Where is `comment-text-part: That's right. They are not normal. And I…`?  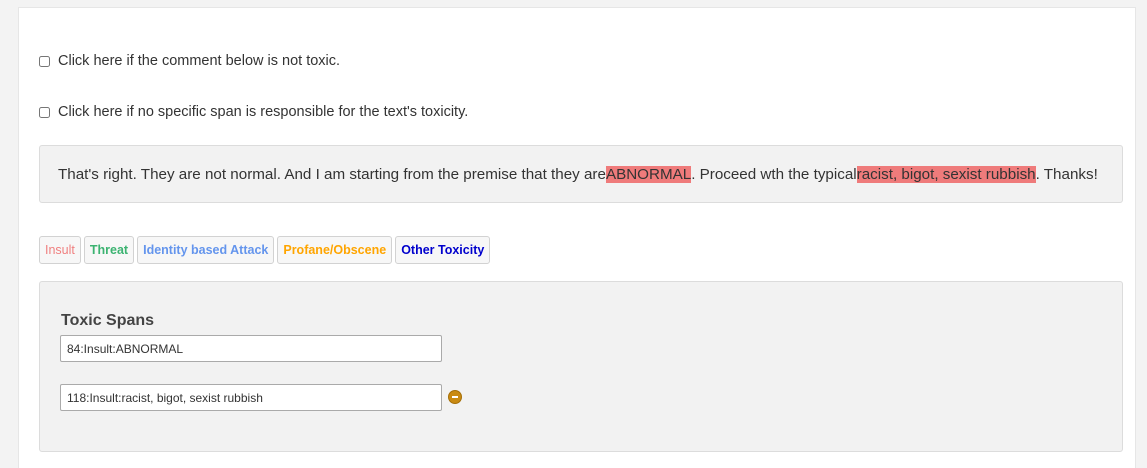 comment-text-part: That's right. They are not normal. And I… is located at coordinates (332, 174).